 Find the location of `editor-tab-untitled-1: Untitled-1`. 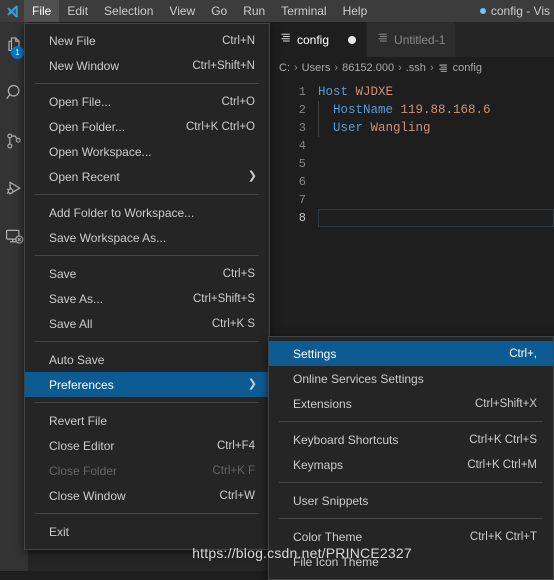

editor-tab-untitled-1: Untitled-1 is located at coordinates (412, 39).